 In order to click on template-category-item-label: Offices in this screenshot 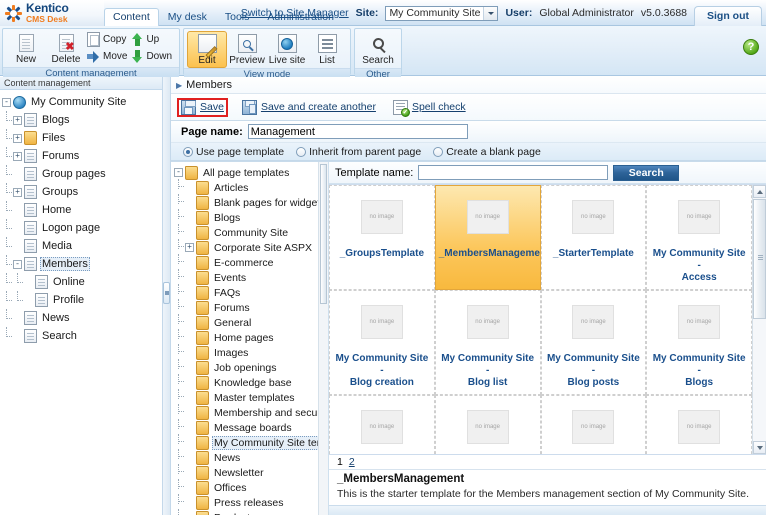, I will do `click(230, 488)`.